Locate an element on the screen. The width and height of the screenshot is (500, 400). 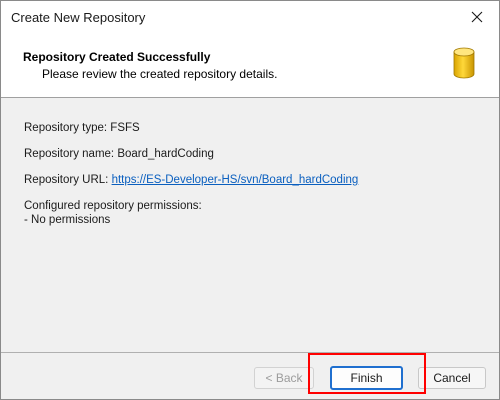
permissions-value: - No permissions is located at coordinates (67, 220).